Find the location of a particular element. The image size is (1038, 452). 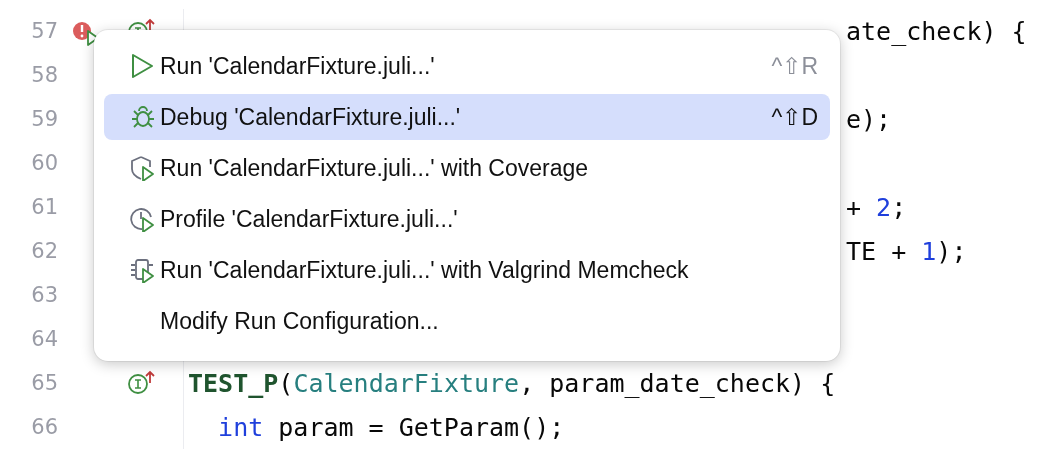

code-line: TE + 1); is located at coordinates (906, 251).